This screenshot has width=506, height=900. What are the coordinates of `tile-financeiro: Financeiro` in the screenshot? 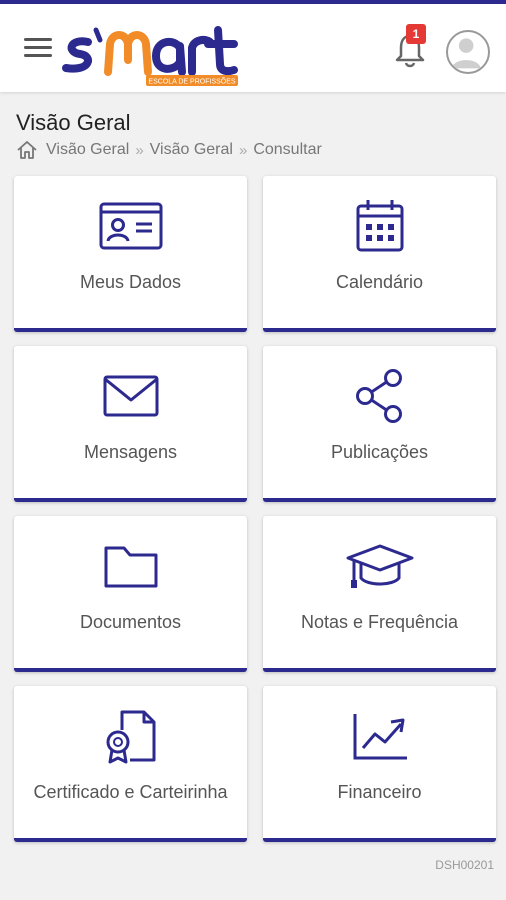 It's located at (379, 764).